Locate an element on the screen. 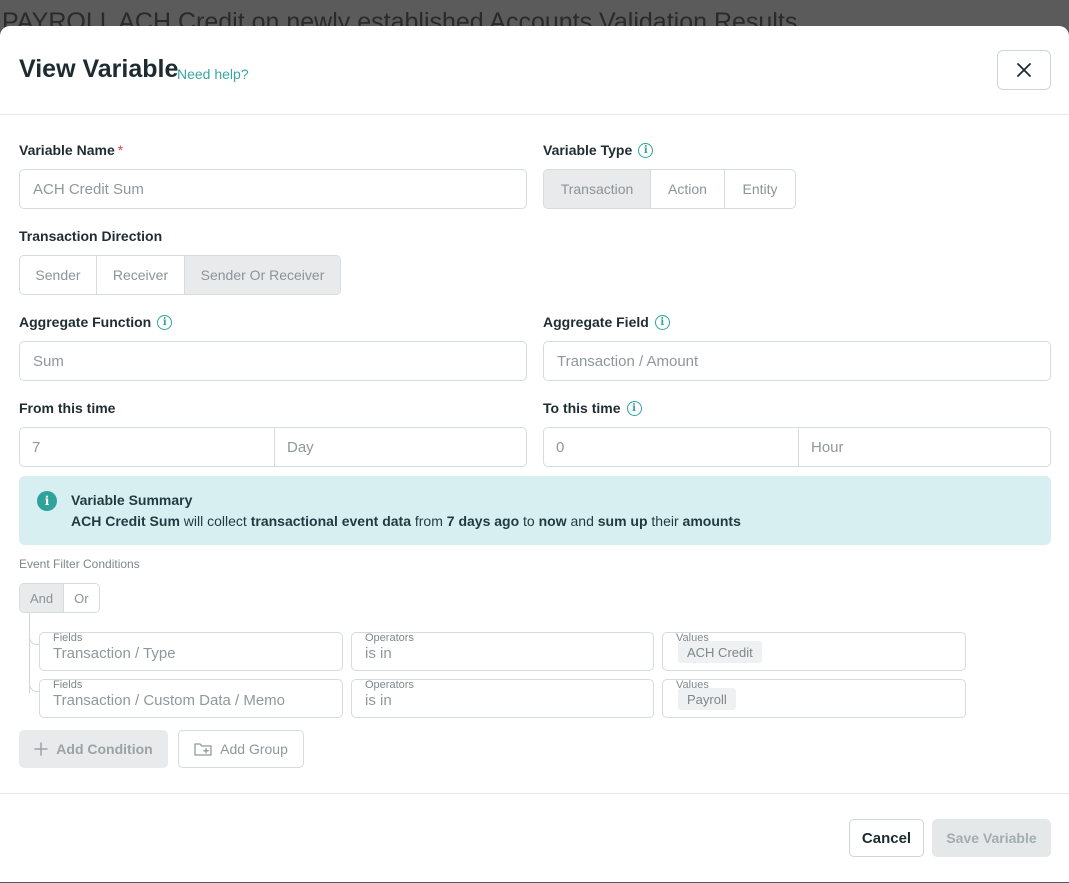 The height and width of the screenshot is (883, 1069). modal-header: View Variable Need help? is located at coordinates (534, 70).